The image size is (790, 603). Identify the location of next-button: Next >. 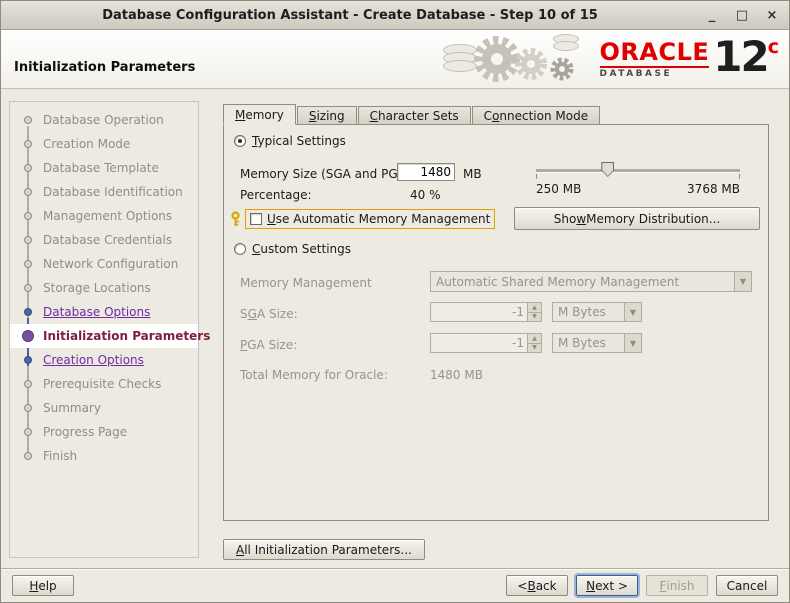
(607, 585).